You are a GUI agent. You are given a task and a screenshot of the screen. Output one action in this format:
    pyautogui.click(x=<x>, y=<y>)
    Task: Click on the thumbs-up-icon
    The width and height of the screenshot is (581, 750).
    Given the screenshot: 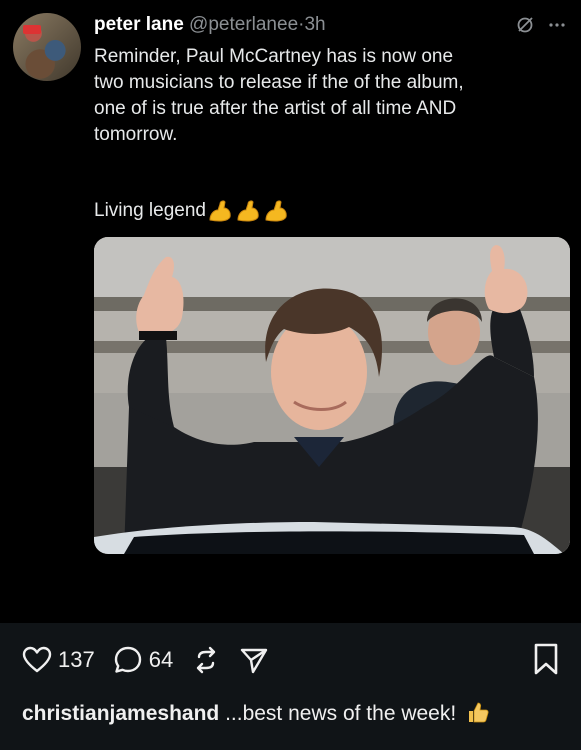 What is the action you would take?
    pyautogui.click(x=479, y=712)
    